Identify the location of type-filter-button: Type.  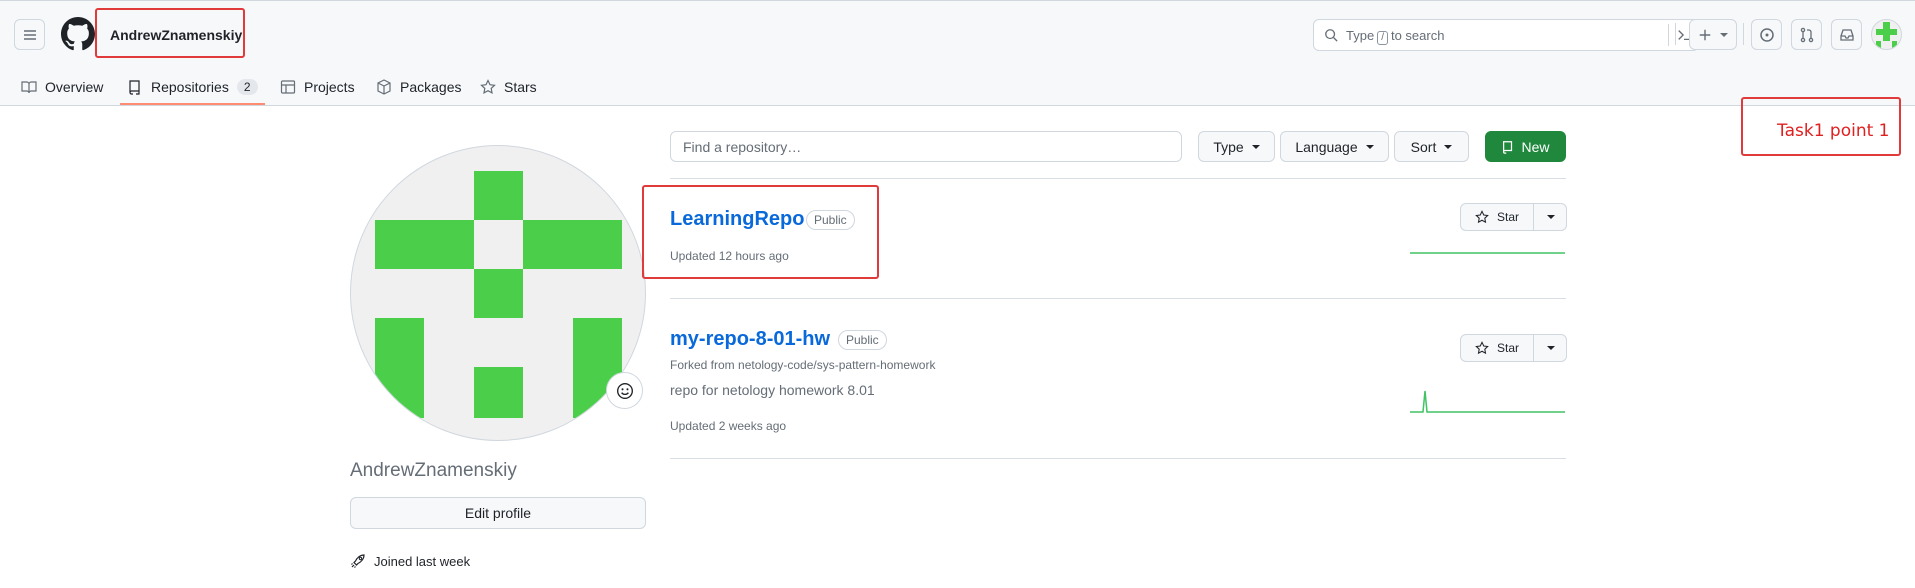
(1236, 146).